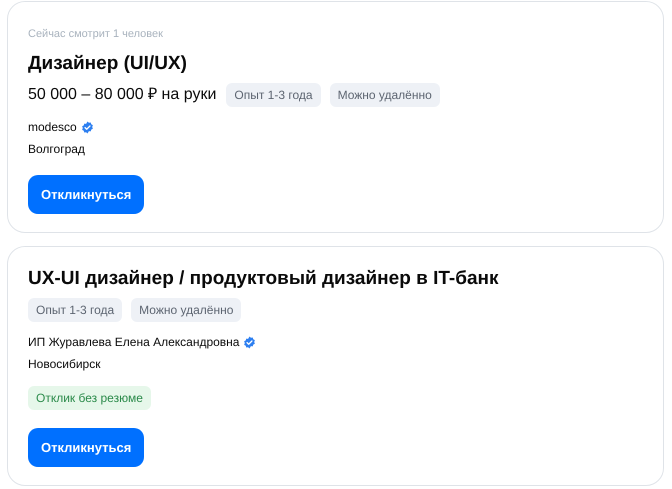 Image resolution: width=672 pixels, height=489 pixels. What do you see at coordinates (335, 64) in the screenshot?
I see `vacancy-title: Дизайнер (UI/UX)` at bounding box center [335, 64].